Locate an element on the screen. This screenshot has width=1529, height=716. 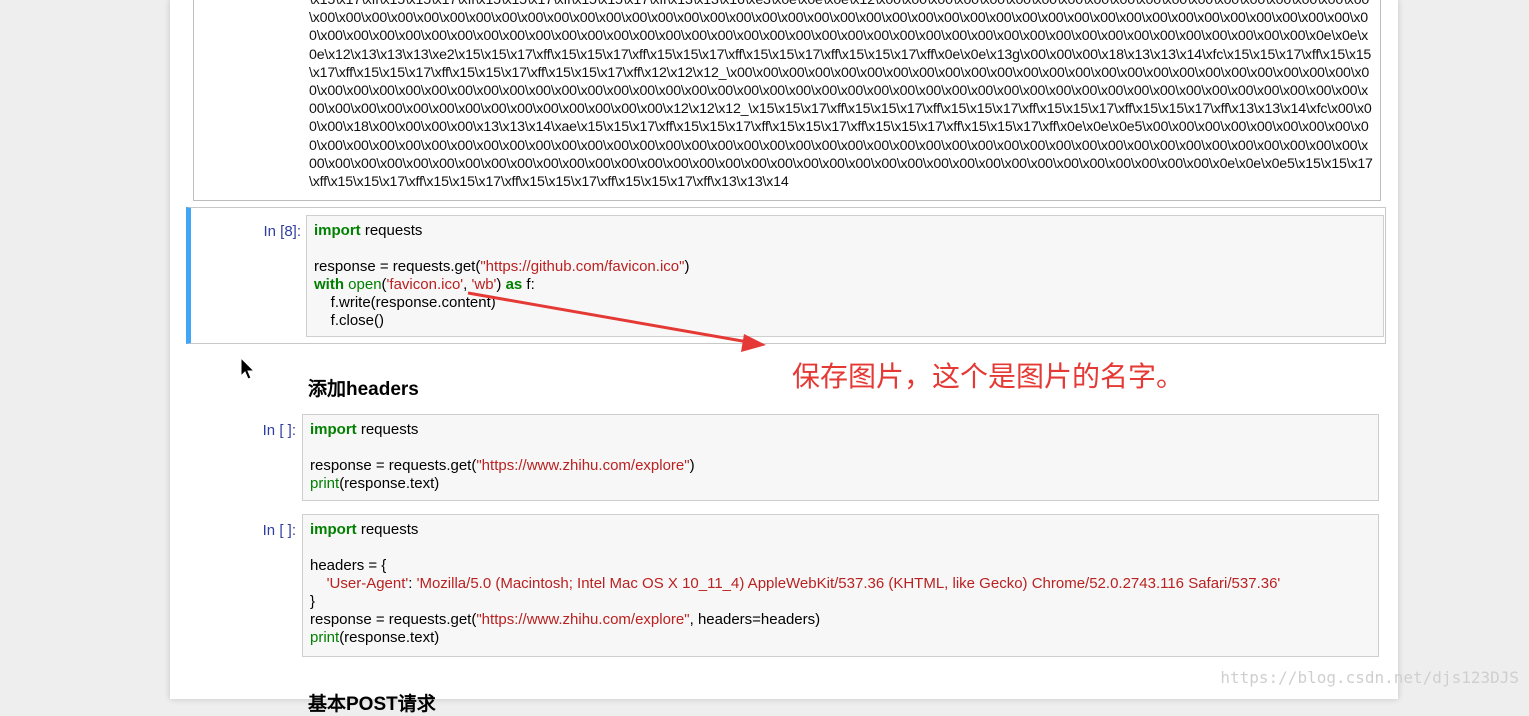
annotation-overlay is located at coordinates (503, 335).